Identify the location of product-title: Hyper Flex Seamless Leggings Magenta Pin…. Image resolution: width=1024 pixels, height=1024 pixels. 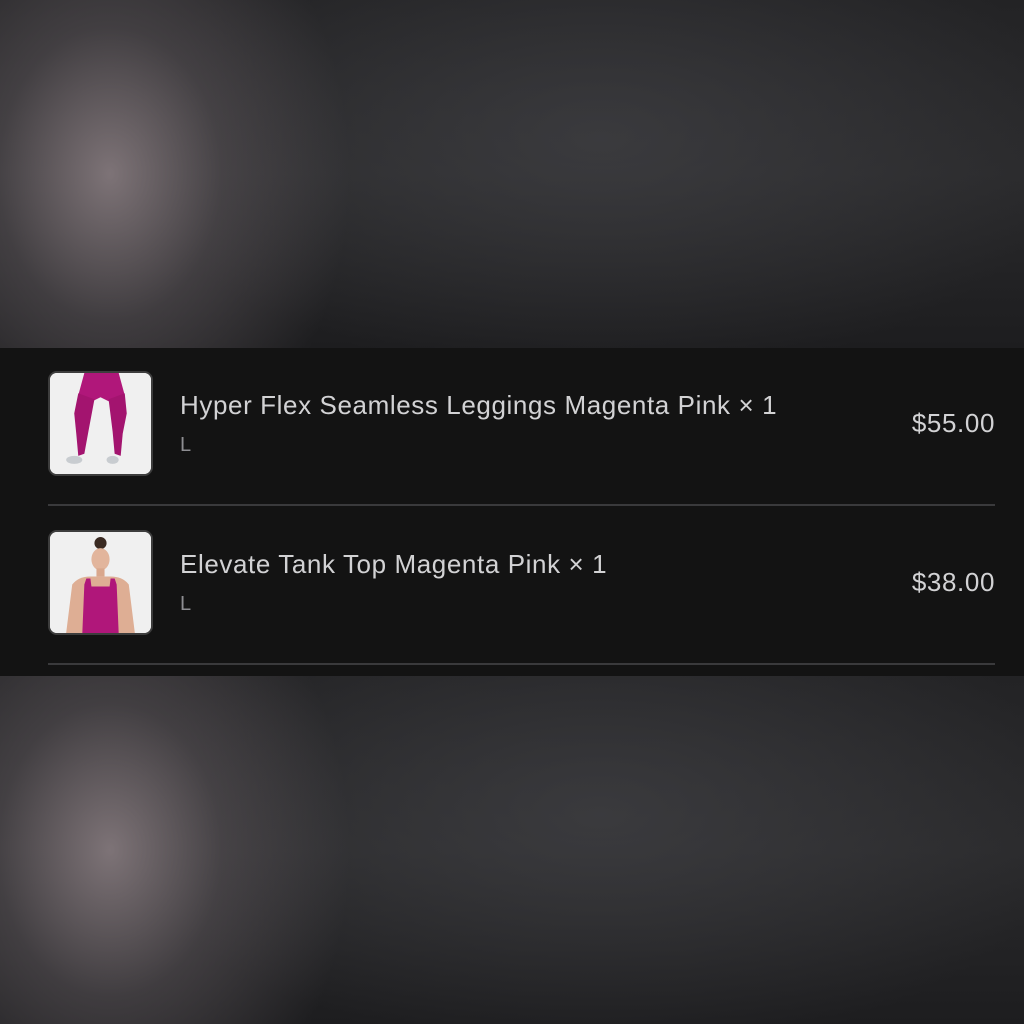
(478, 405).